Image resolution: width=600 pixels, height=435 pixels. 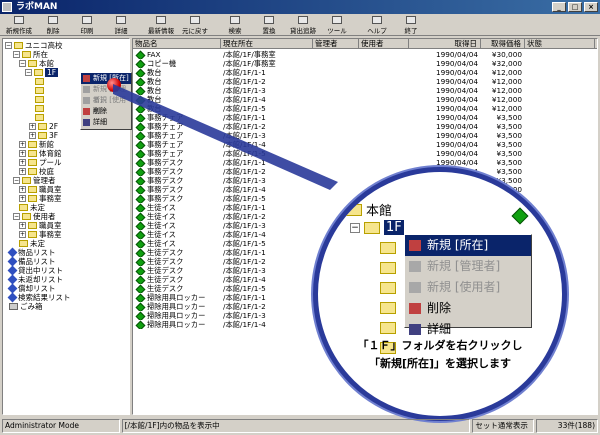 I want to click on table-row: 教台/本館/1F/1-5 1990/04/04 ¥12,000, so click(x=365, y=108).